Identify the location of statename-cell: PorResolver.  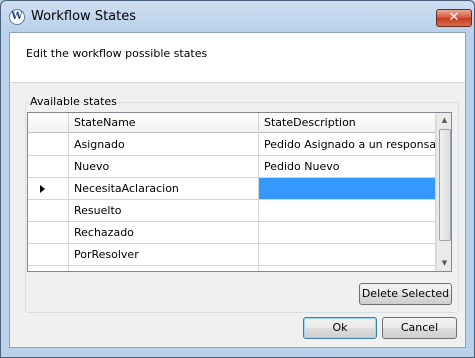
(164, 255).